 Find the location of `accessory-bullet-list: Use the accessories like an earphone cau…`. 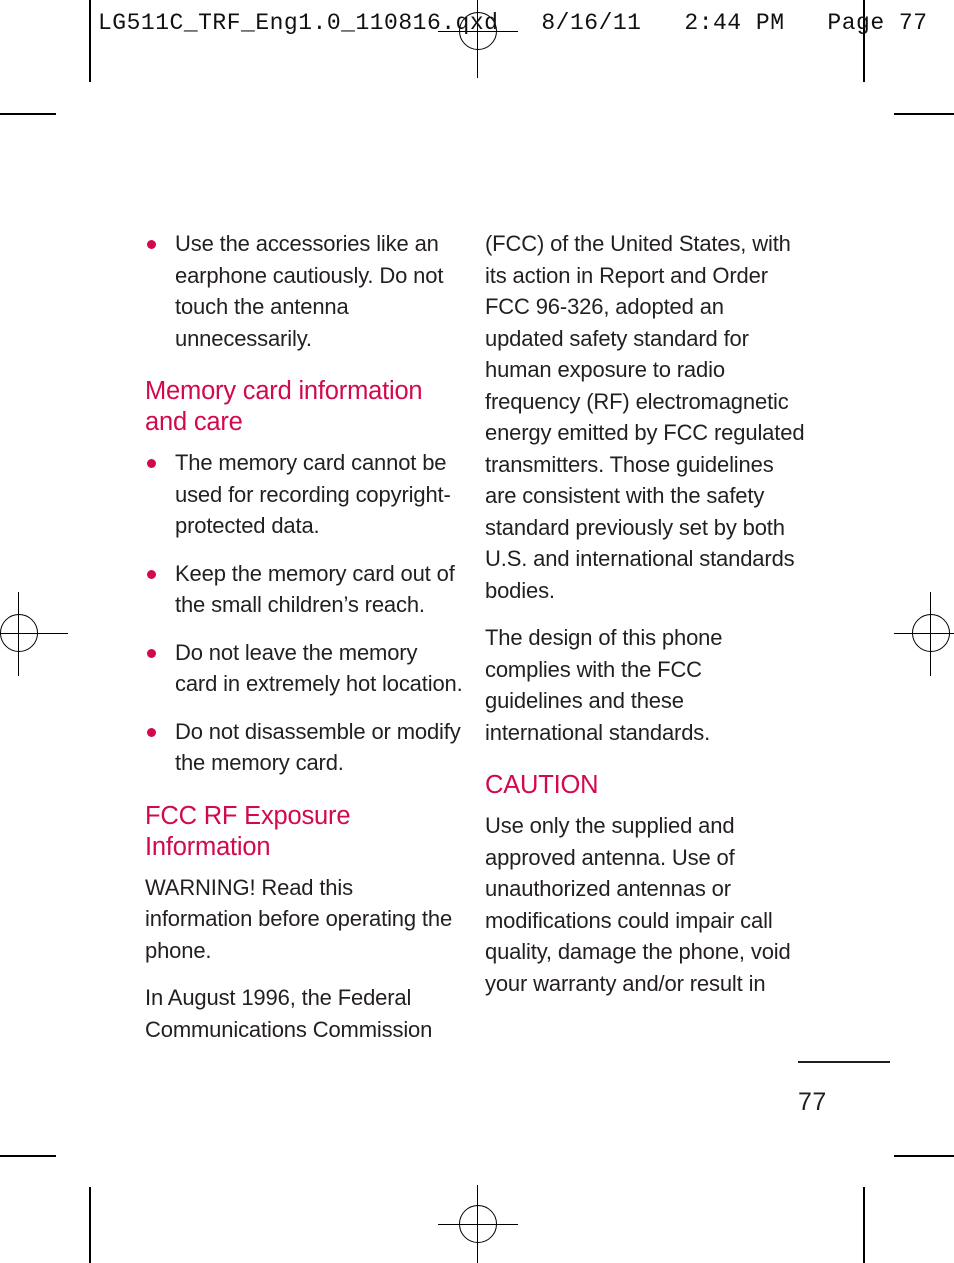

accessory-bullet-list: Use the accessories like an earphone cau… is located at coordinates (305, 291).